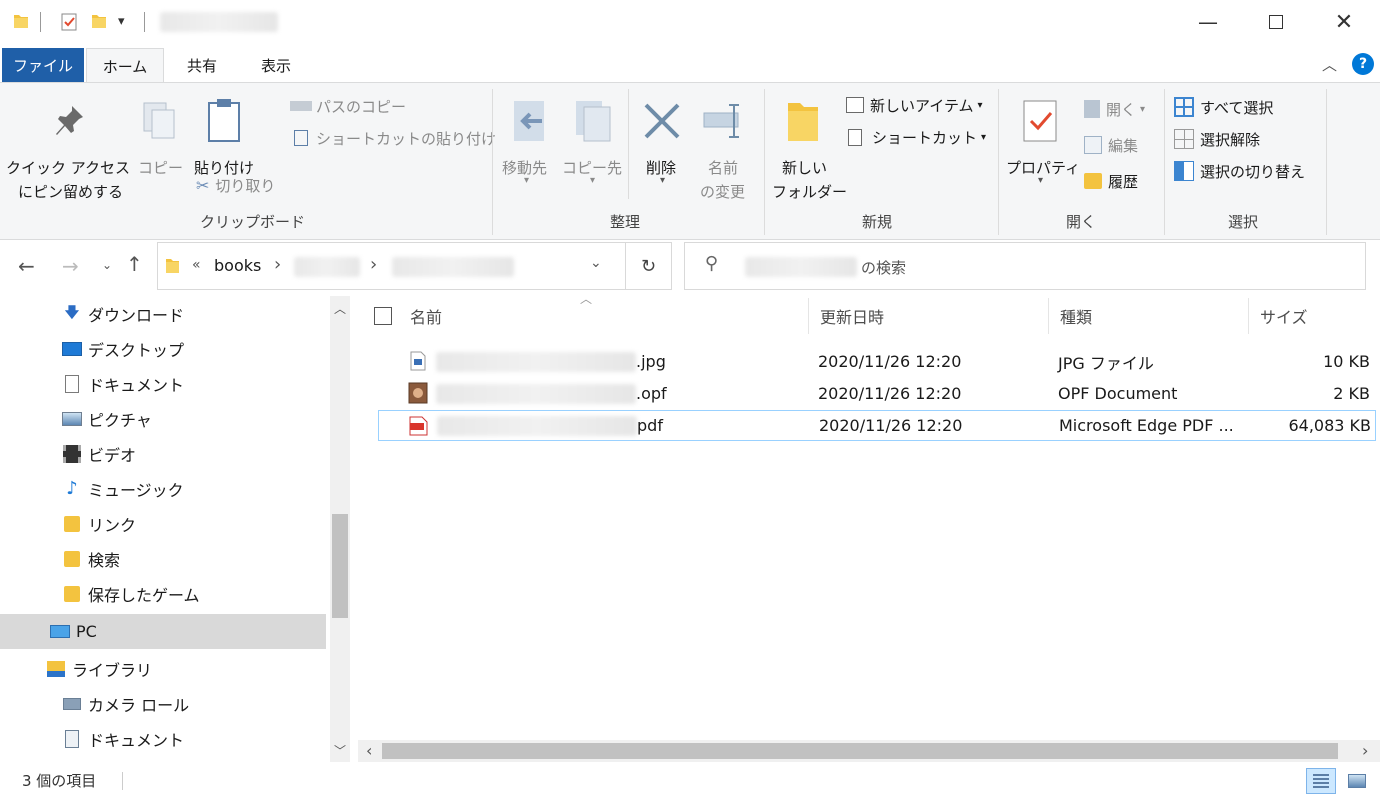 The image size is (1380, 800). Describe the element at coordinates (529, 121) in the screenshot. I see `move-to-icon` at that location.